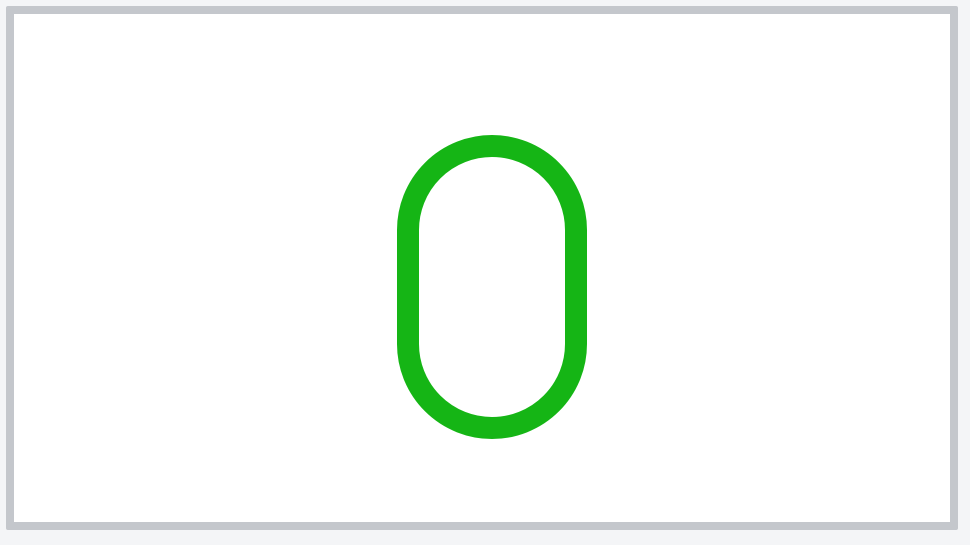  I want to click on stadium-outline-shape, so click(492, 287).